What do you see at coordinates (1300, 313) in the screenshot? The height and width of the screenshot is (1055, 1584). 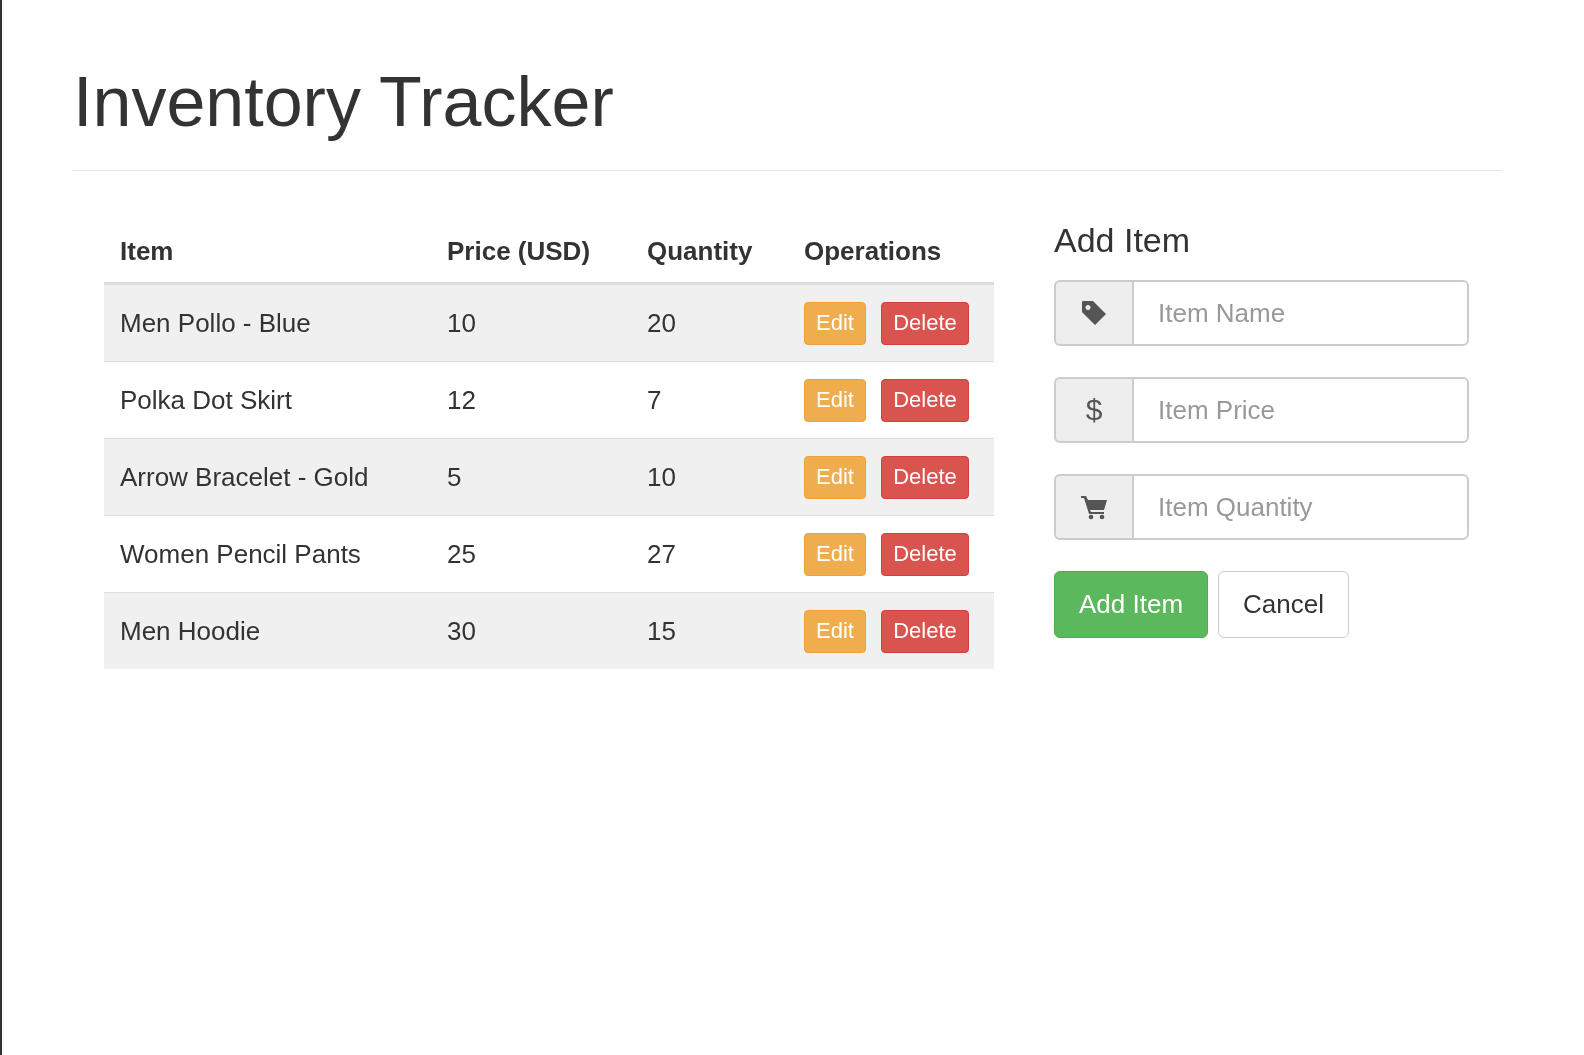 I see `input-field: Item Name` at bounding box center [1300, 313].